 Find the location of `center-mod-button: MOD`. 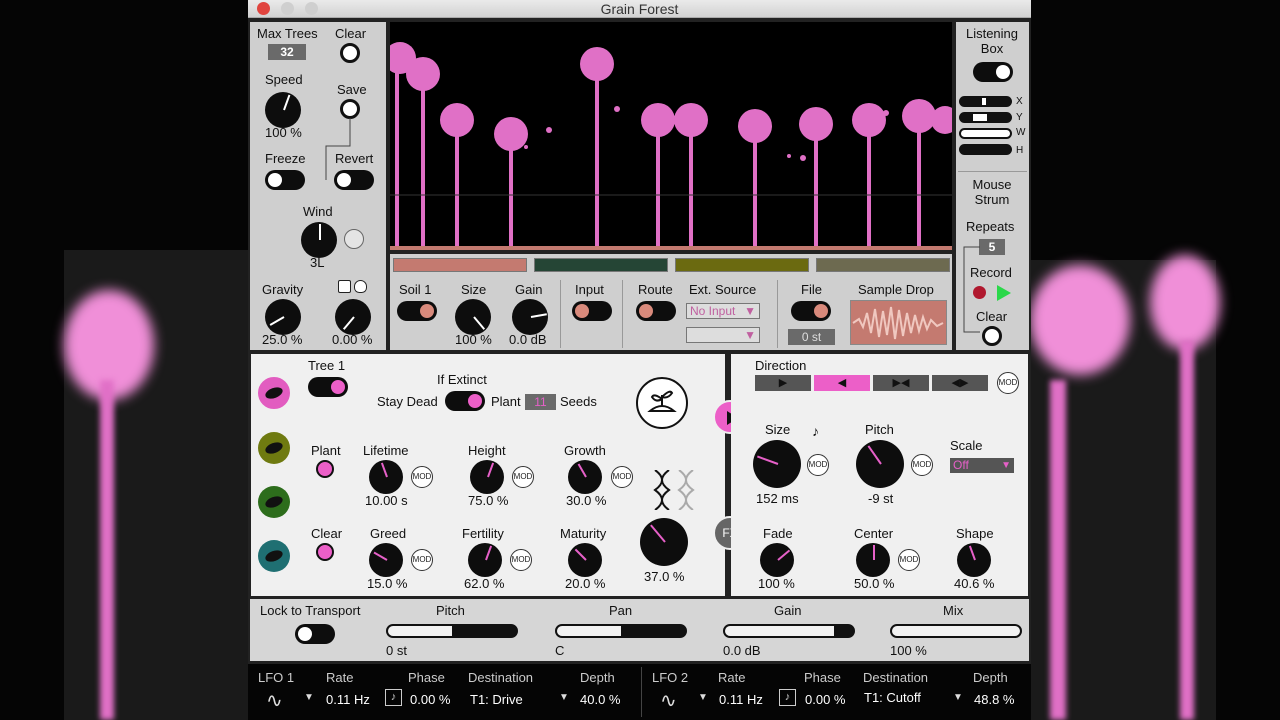

center-mod-button: MOD is located at coordinates (909, 560).